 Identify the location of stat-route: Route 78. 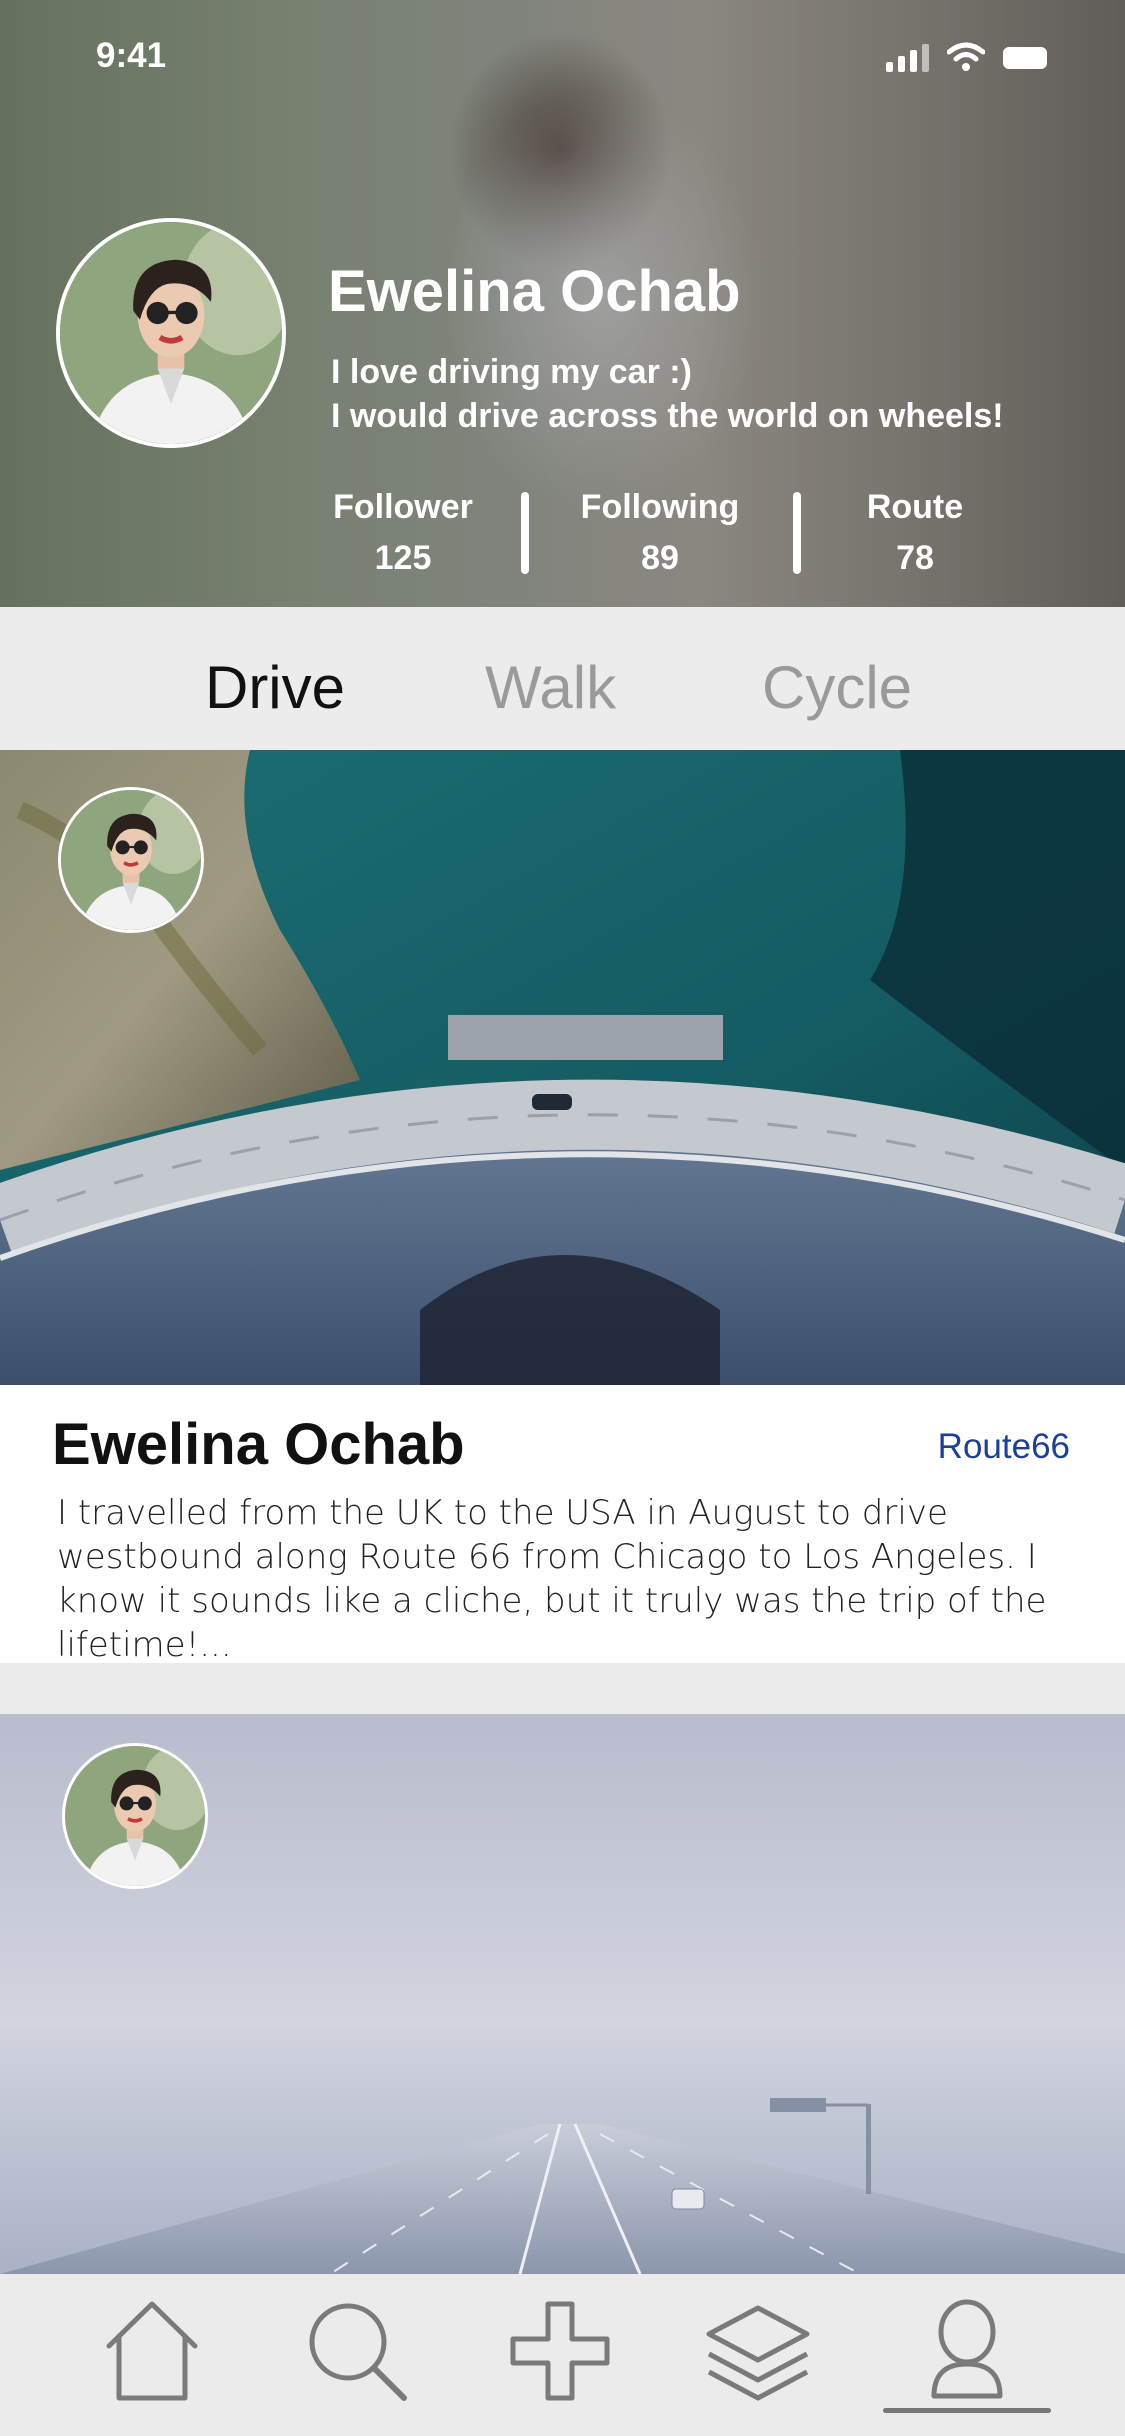
(915, 533).